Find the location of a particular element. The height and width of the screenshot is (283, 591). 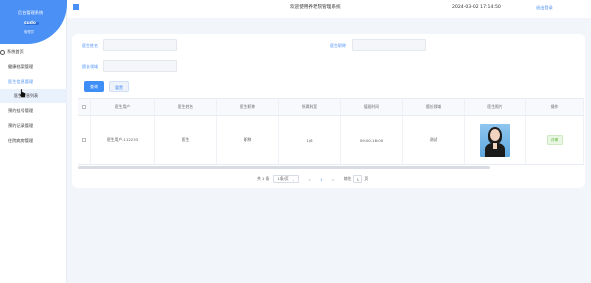

page-number-current: 1 is located at coordinates (321, 179).